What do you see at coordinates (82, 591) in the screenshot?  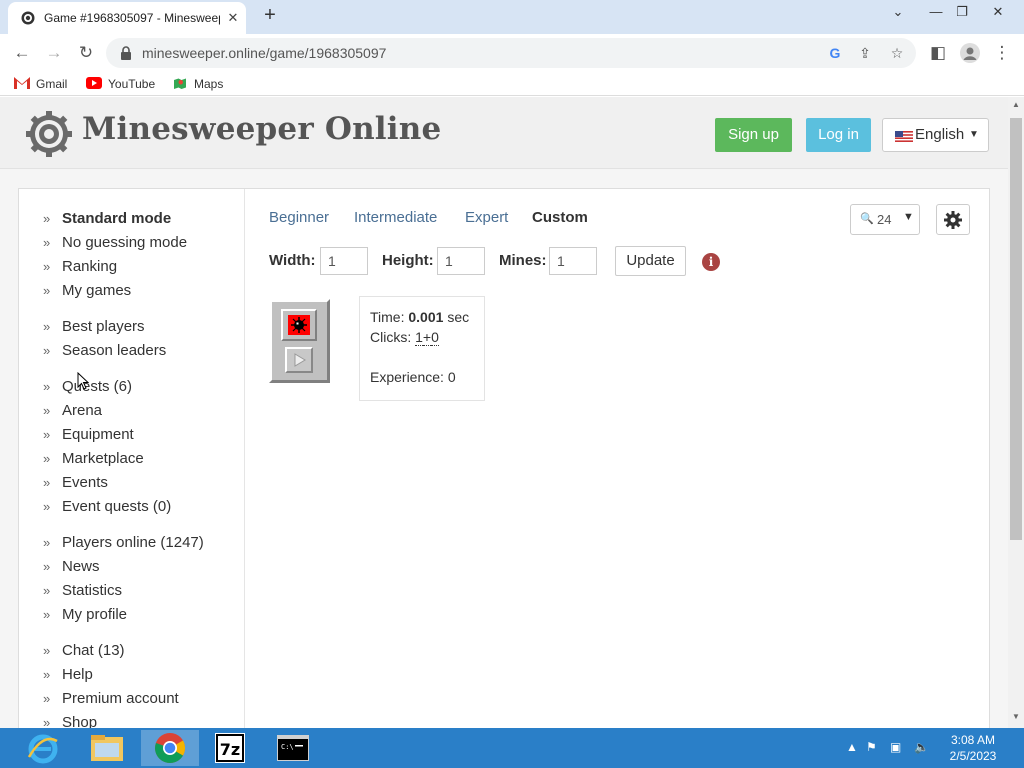 I see `sidebar-item-statistics: » Statistics` at bounding box center [82, 591].